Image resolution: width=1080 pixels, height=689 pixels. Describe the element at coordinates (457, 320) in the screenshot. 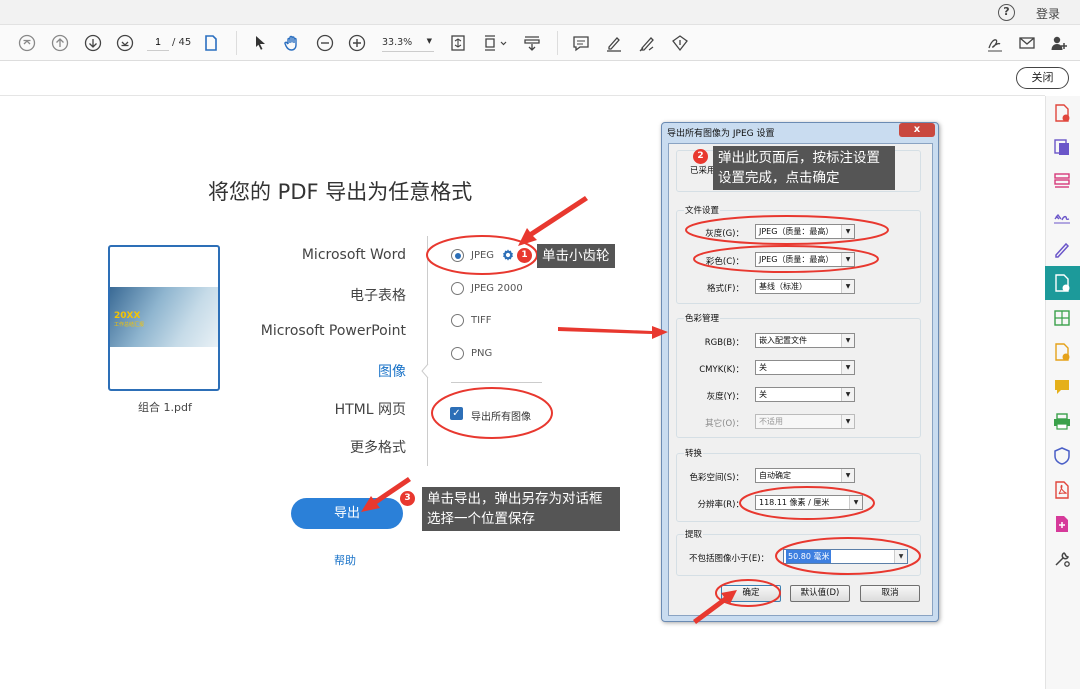

I see `radio-tiff` at that location.